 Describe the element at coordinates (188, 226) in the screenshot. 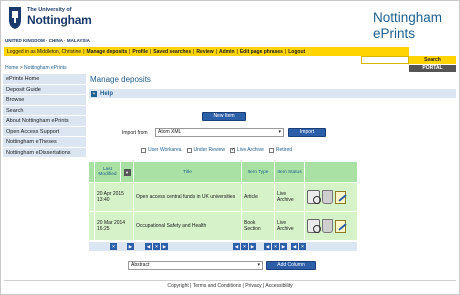

I see `row-title: Occupational Safety and Health` at that location.